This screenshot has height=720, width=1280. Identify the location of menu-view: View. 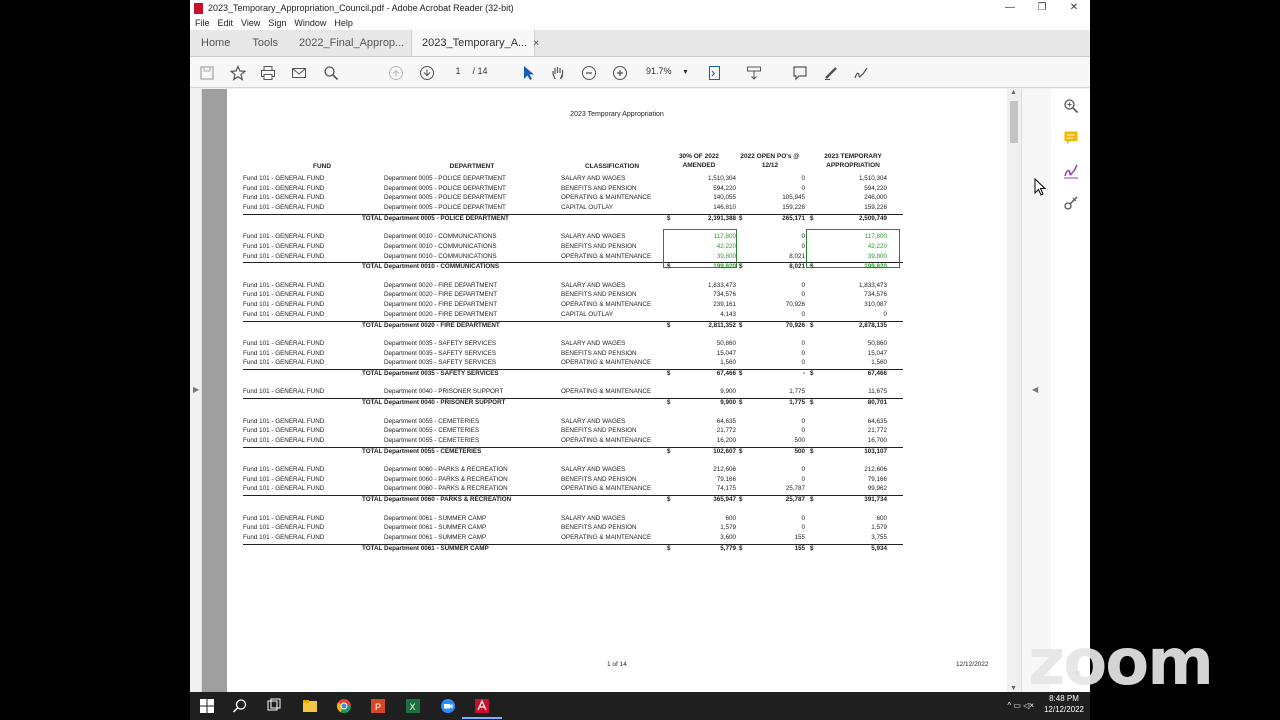
(250, 23).